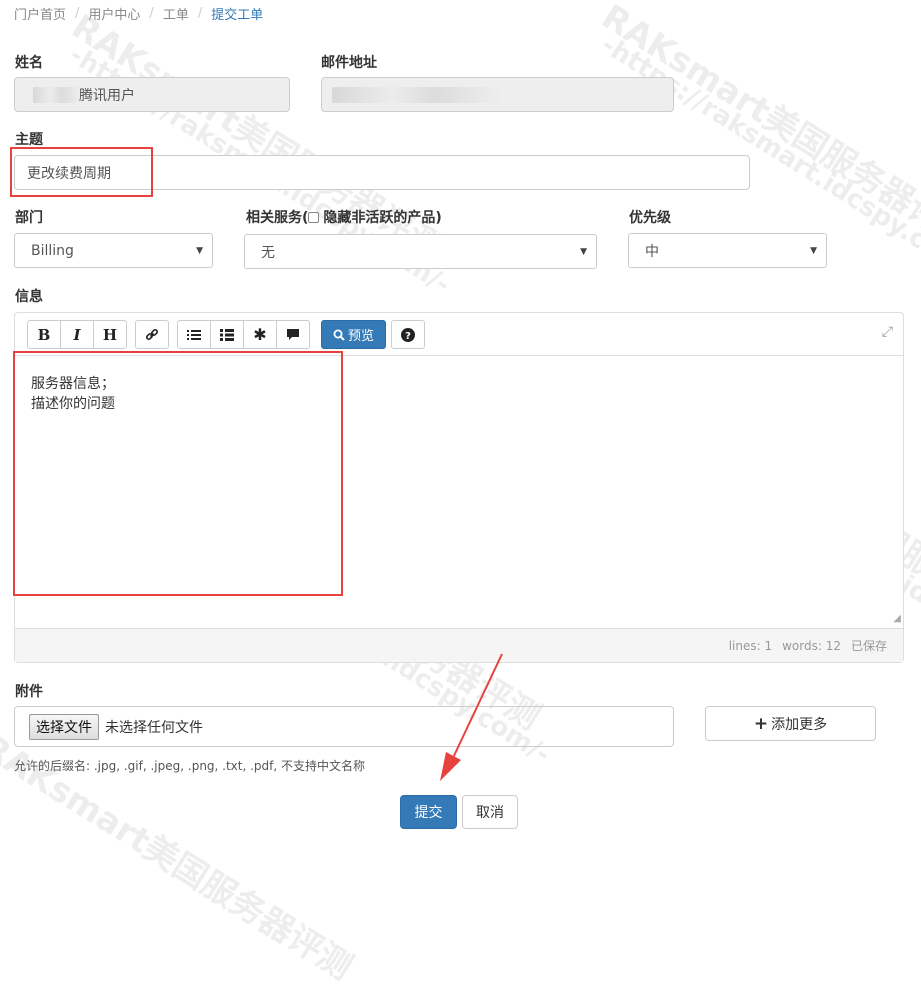 The width and height of the screenshot is (921, 989). I want to click on breadcrumb-tickets-link: 工单, so click(176, 13).